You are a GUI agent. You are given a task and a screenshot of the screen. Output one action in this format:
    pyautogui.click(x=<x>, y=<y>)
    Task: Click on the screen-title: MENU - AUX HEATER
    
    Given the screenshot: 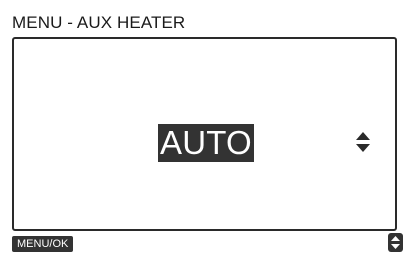 What is the action you would take?
    pyautogui.click(x=99, y=22)
    